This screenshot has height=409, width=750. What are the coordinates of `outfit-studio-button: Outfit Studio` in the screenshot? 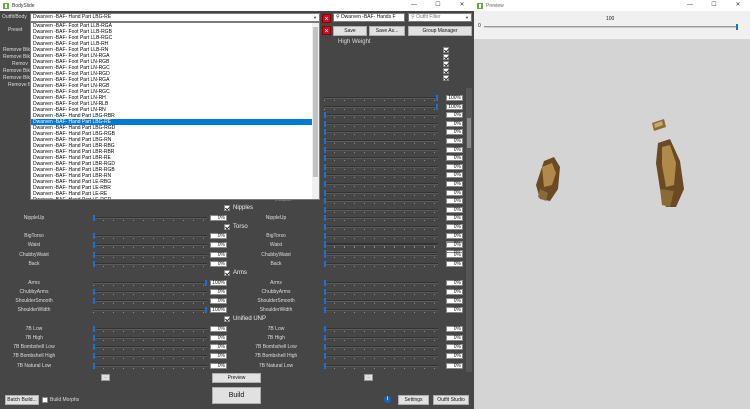 It's located at (451, 400).